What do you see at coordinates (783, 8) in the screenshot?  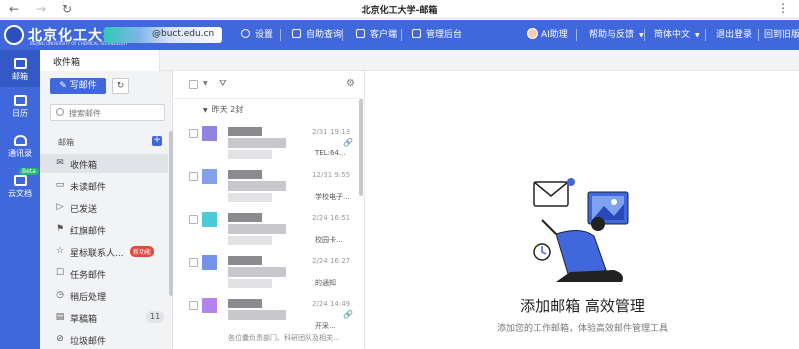 I see `more-menu-icon: ⋮` at bounding box center [783, 8].